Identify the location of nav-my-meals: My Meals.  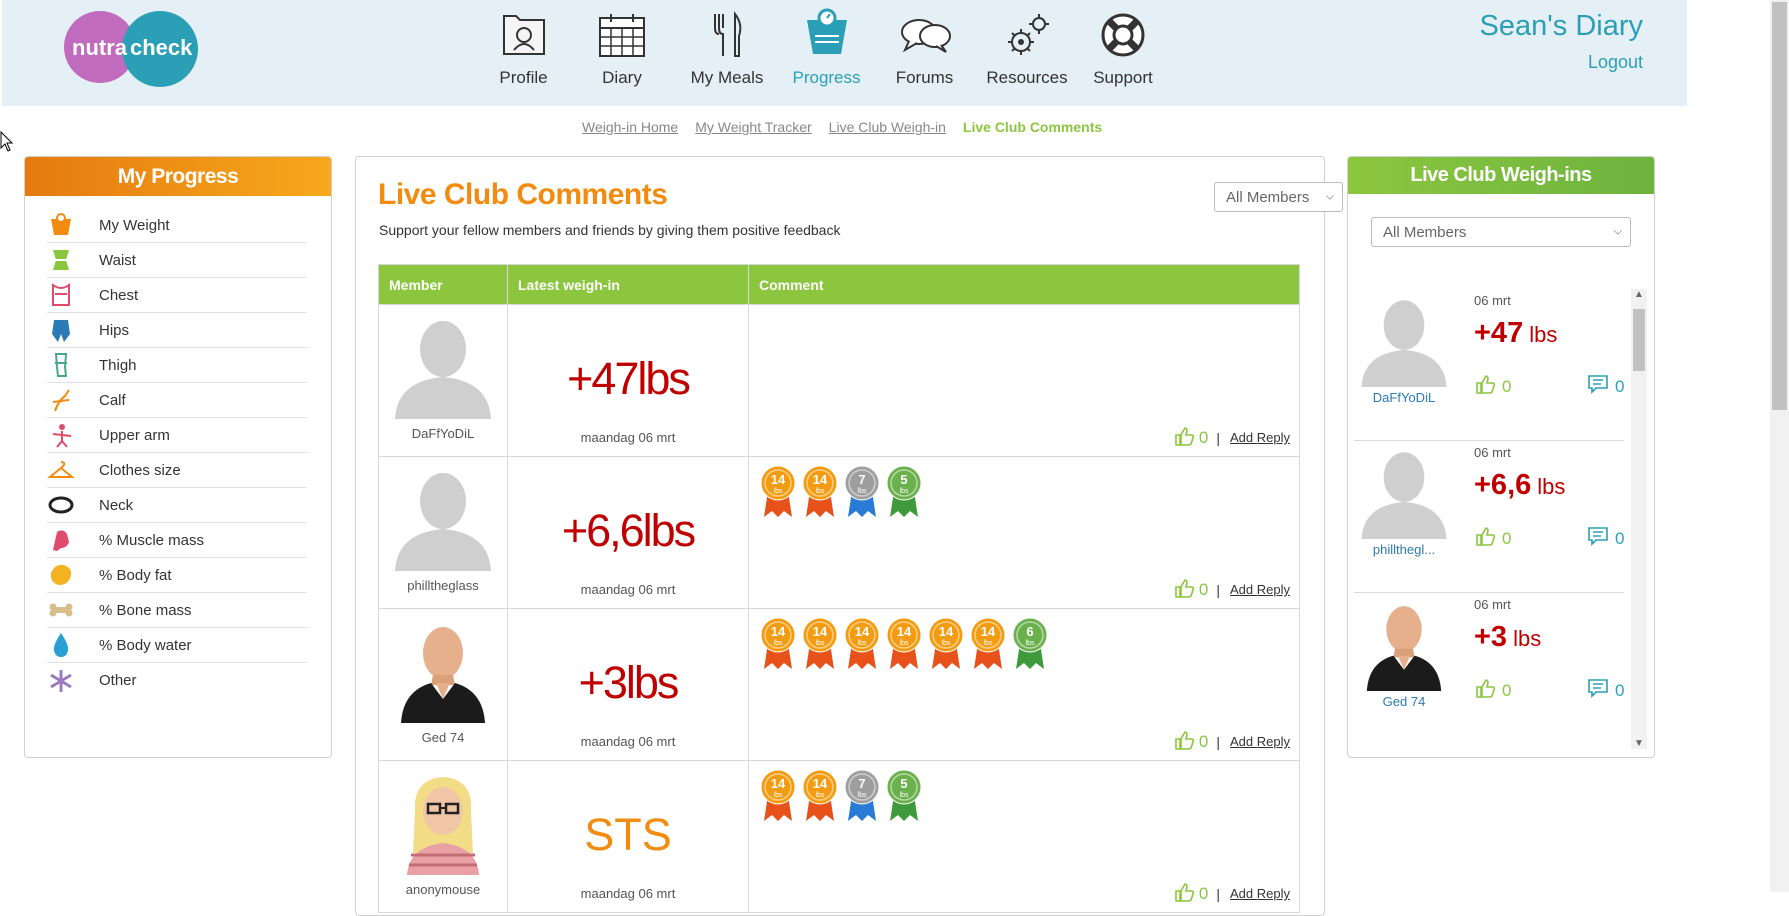
(727, 53).